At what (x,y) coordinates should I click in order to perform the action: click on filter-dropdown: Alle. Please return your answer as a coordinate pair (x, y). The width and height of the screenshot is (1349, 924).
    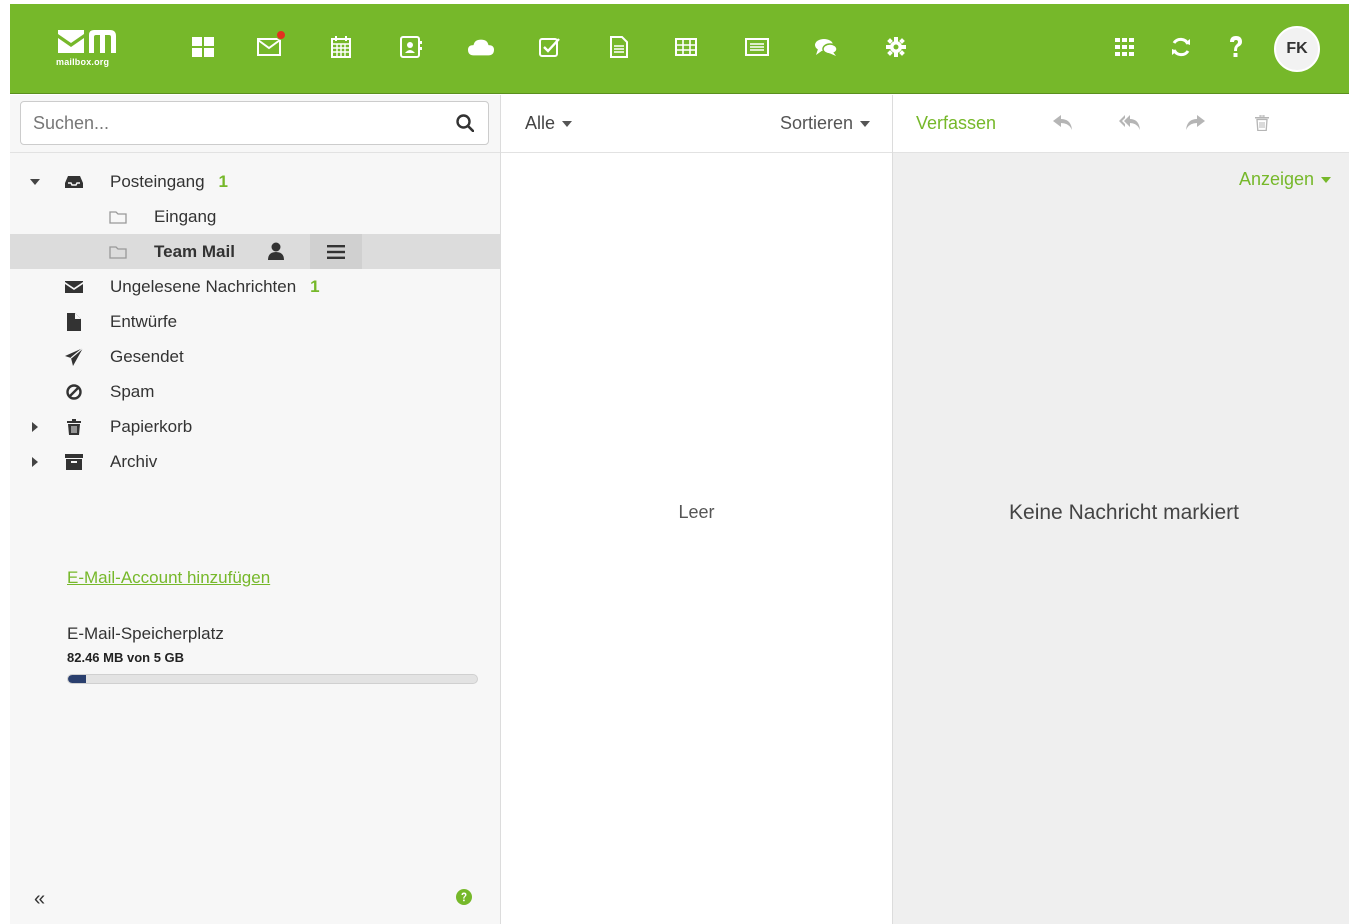
    Looking at the image, I should click on (549, 123).